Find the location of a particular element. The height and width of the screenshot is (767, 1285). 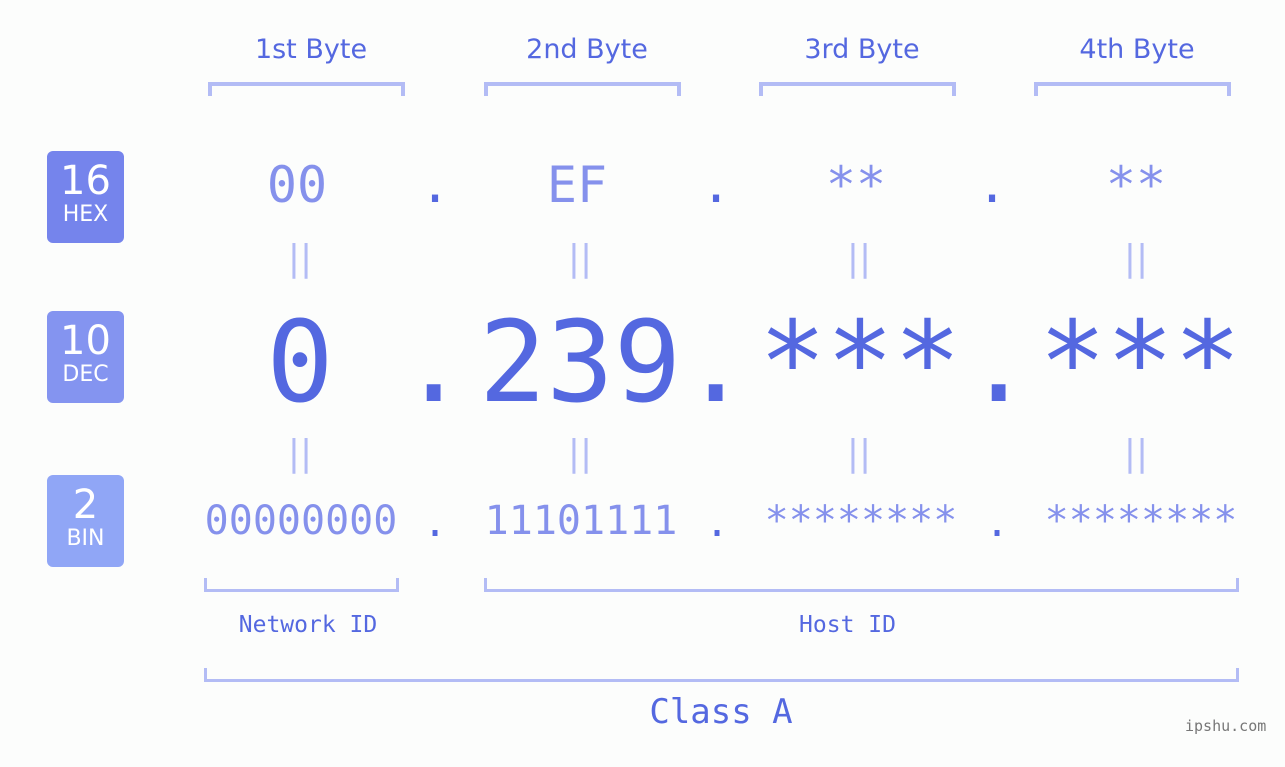

bin-byte-2: 11101111 is located at coordinates (581, 521).